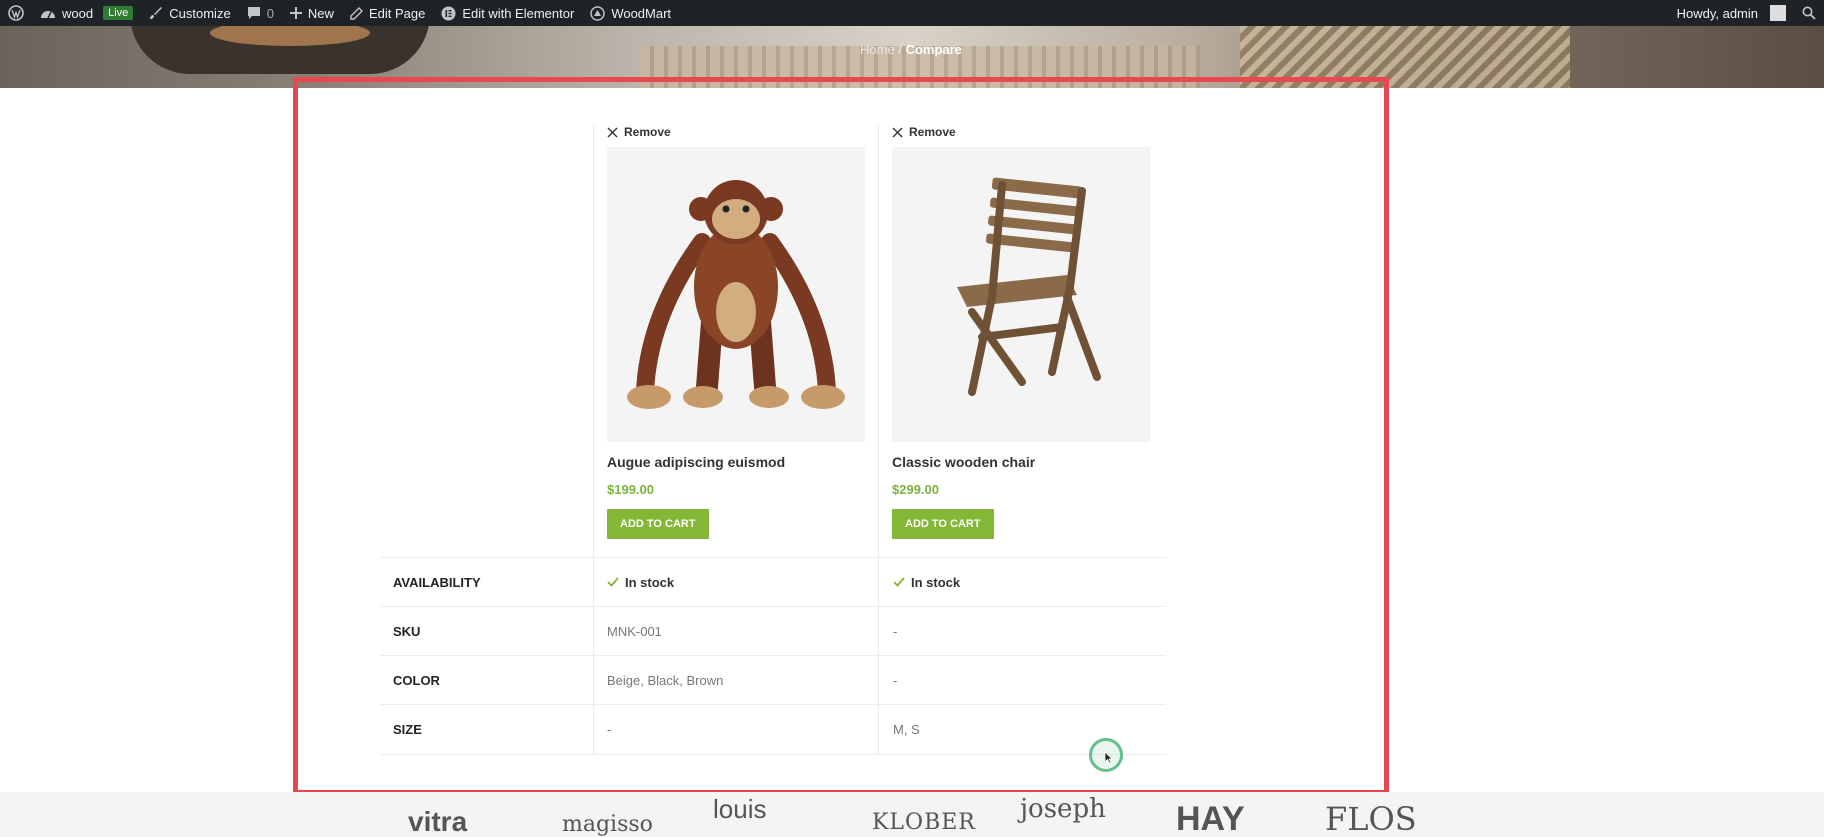 This screenshot has height=837, width=1824. Describe the element at coordinates (295, 13) in the screenshot. I see `plus-icon` at that location.